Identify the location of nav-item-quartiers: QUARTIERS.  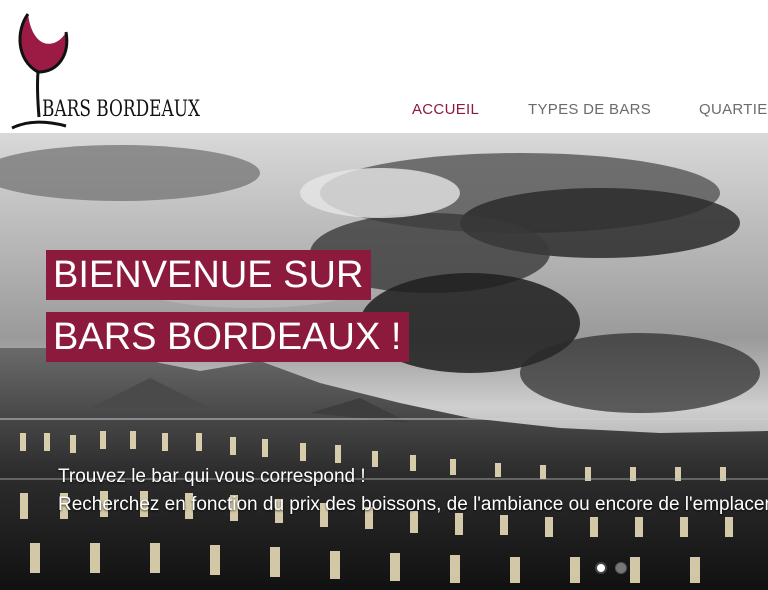
(733, 109).